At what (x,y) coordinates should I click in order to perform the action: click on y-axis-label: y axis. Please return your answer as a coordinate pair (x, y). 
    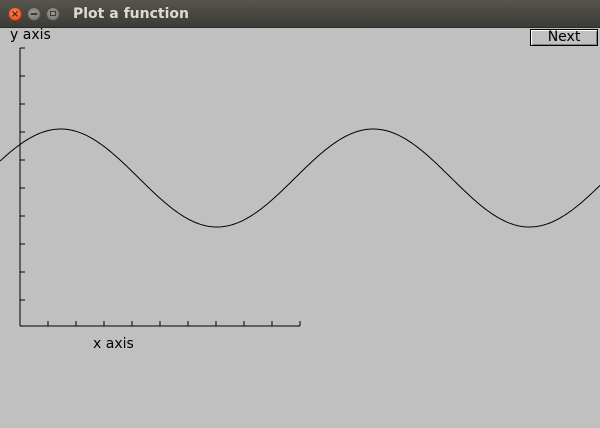
    Looking at the image, I should click on (30, 35).